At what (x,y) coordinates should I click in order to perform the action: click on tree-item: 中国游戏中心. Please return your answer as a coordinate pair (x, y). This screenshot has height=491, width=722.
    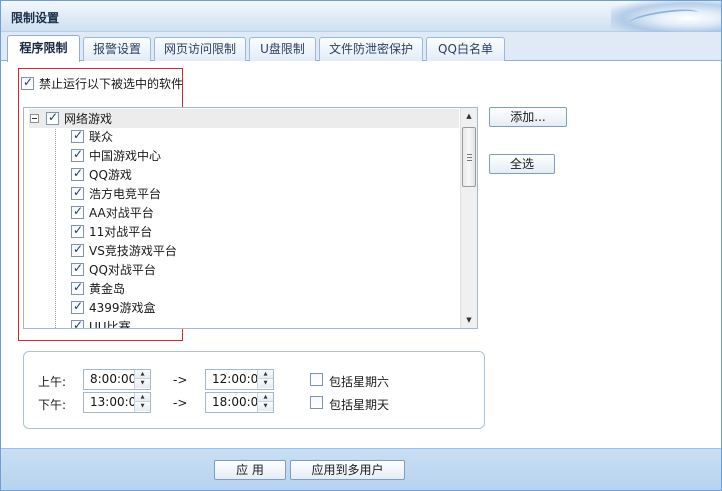
    Looking at the image, I should click on (116, 155).